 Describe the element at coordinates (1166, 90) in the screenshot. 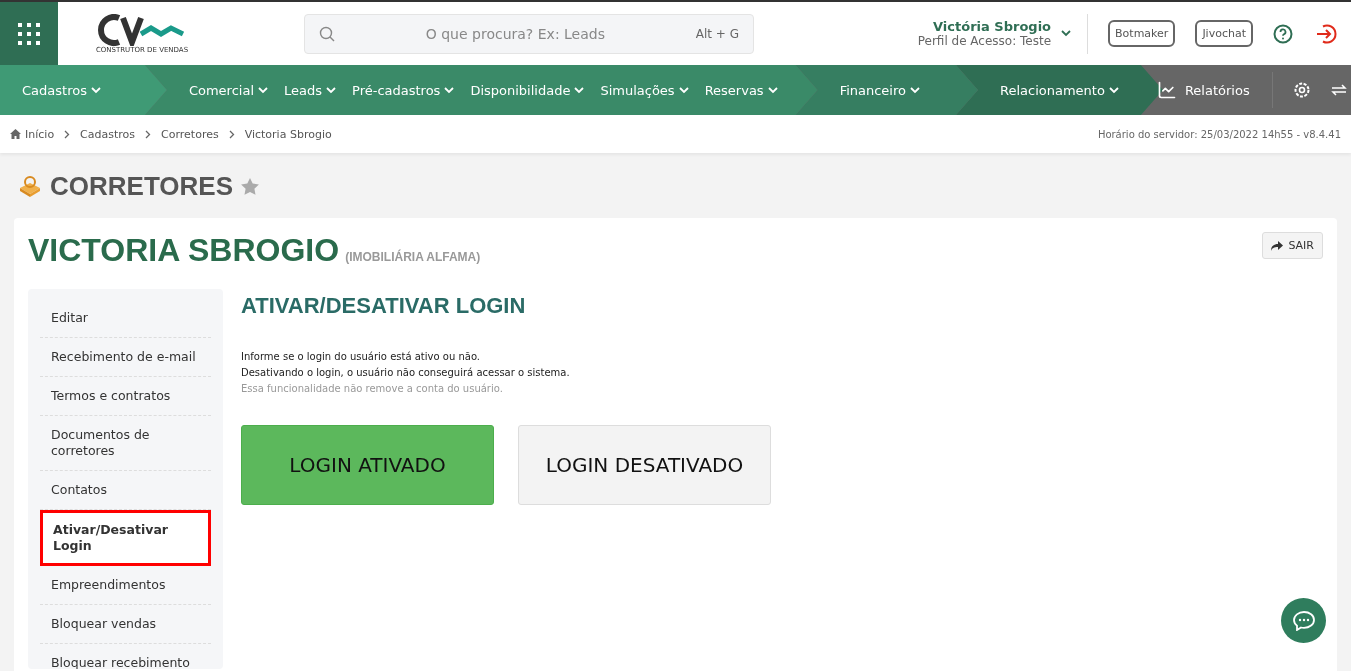

I see `line-chart-icon` at that location.